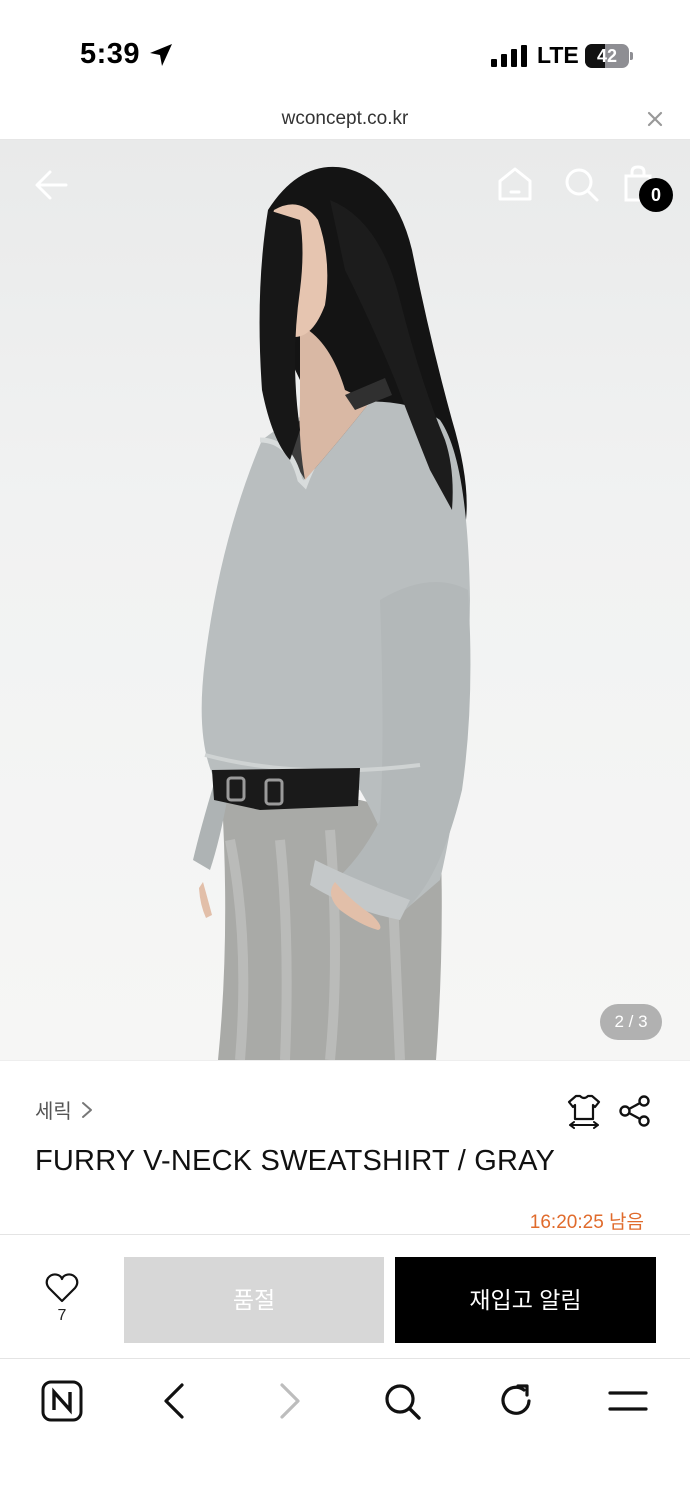  What do you see at coordinates (161, 55) in the screenshot?
I see `location-arrow-icon` at bounding box center [161, 55].